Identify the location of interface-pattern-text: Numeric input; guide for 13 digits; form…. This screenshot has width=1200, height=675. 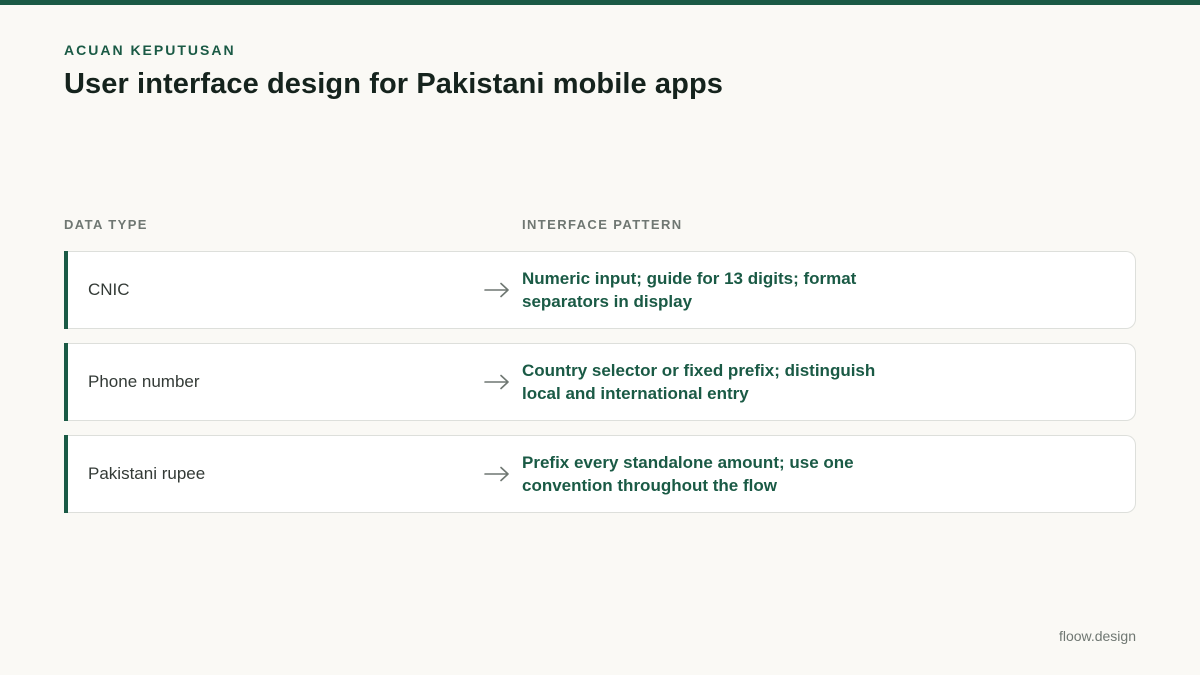
(689, 290).